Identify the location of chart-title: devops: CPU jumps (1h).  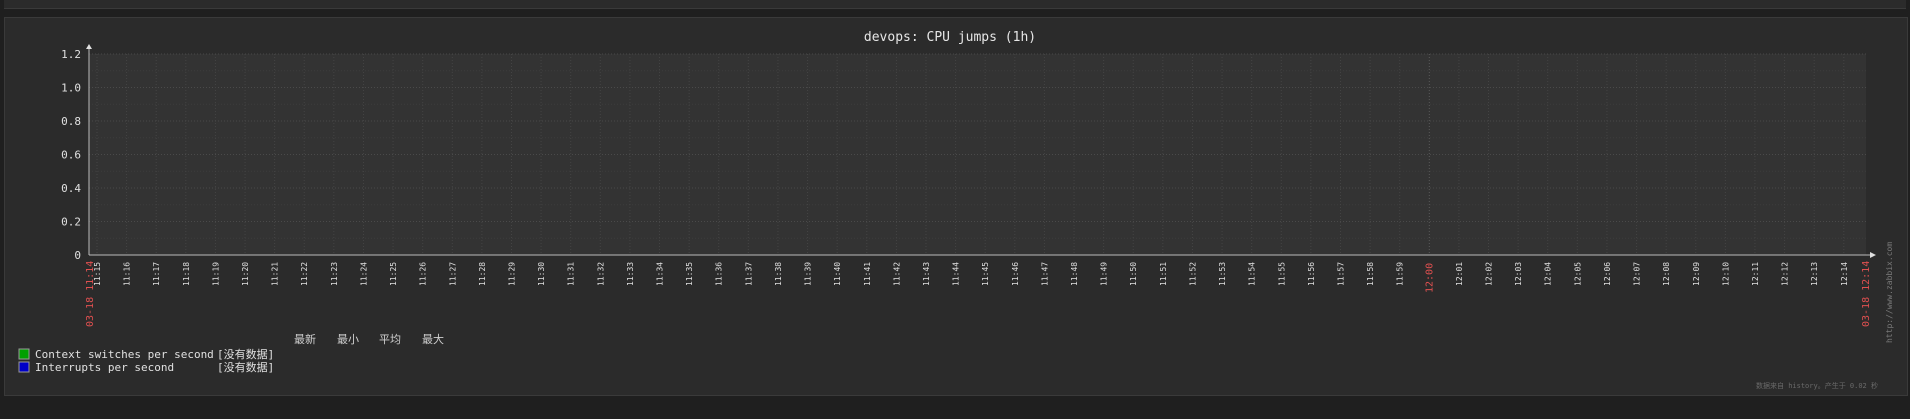
(950, 37).